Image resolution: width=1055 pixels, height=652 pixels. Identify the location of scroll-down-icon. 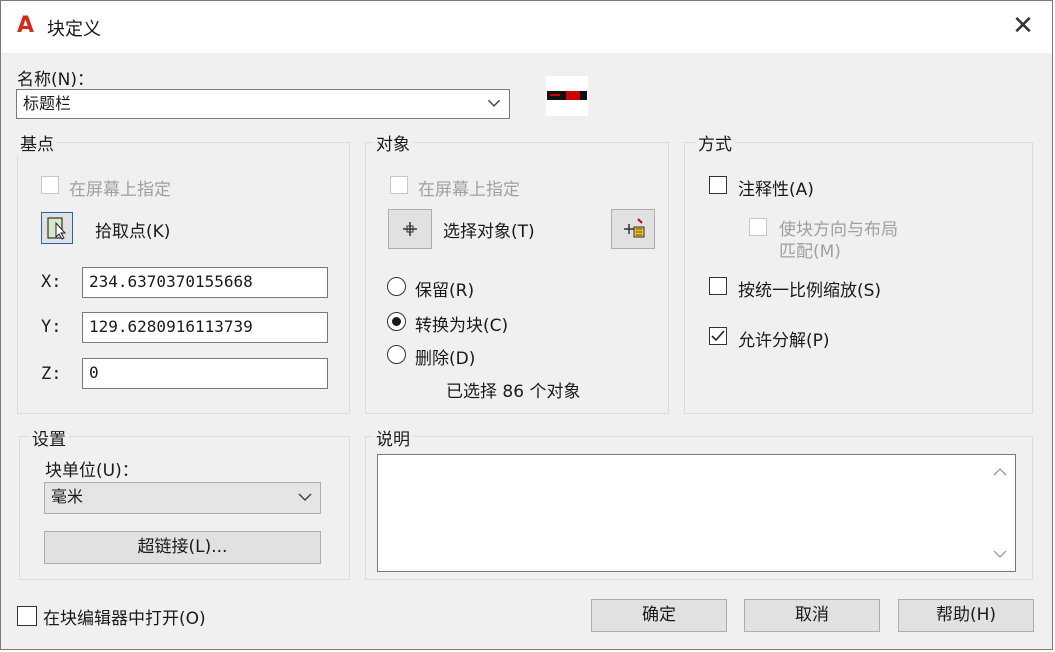
(1000, 554).